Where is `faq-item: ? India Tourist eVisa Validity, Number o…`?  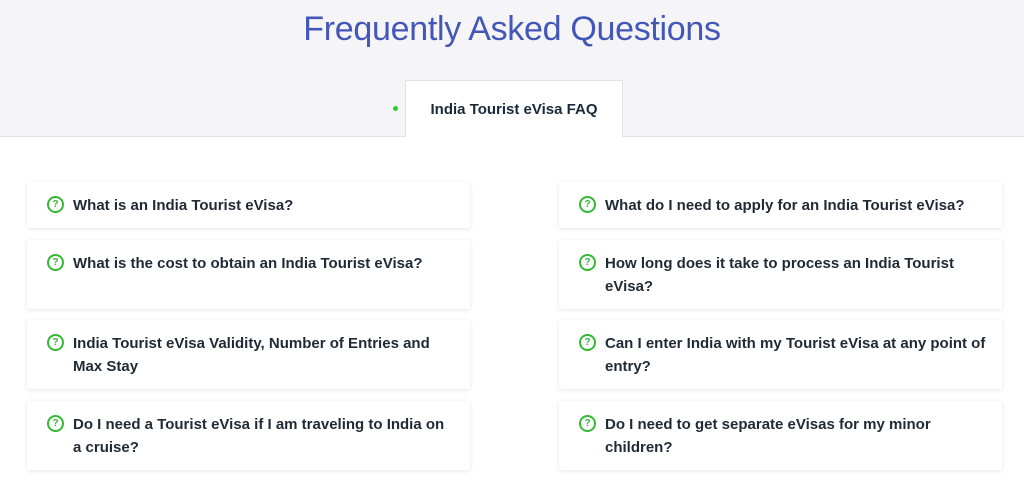
faq-item: ? India Tourist eVisa Validity, Number o… is located at coordinates (248, 354).